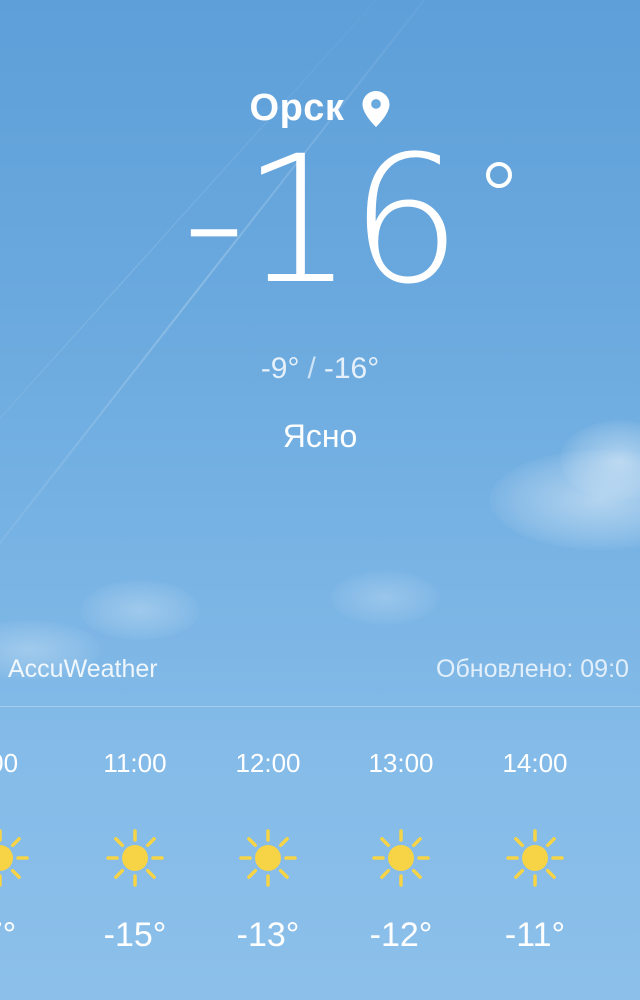 This screenshot has width=640, height=1000. What do you see at coordinates (401, 763) in the screenshot?
I see `hour-time: 13:00` at bounding box center [401, 763].